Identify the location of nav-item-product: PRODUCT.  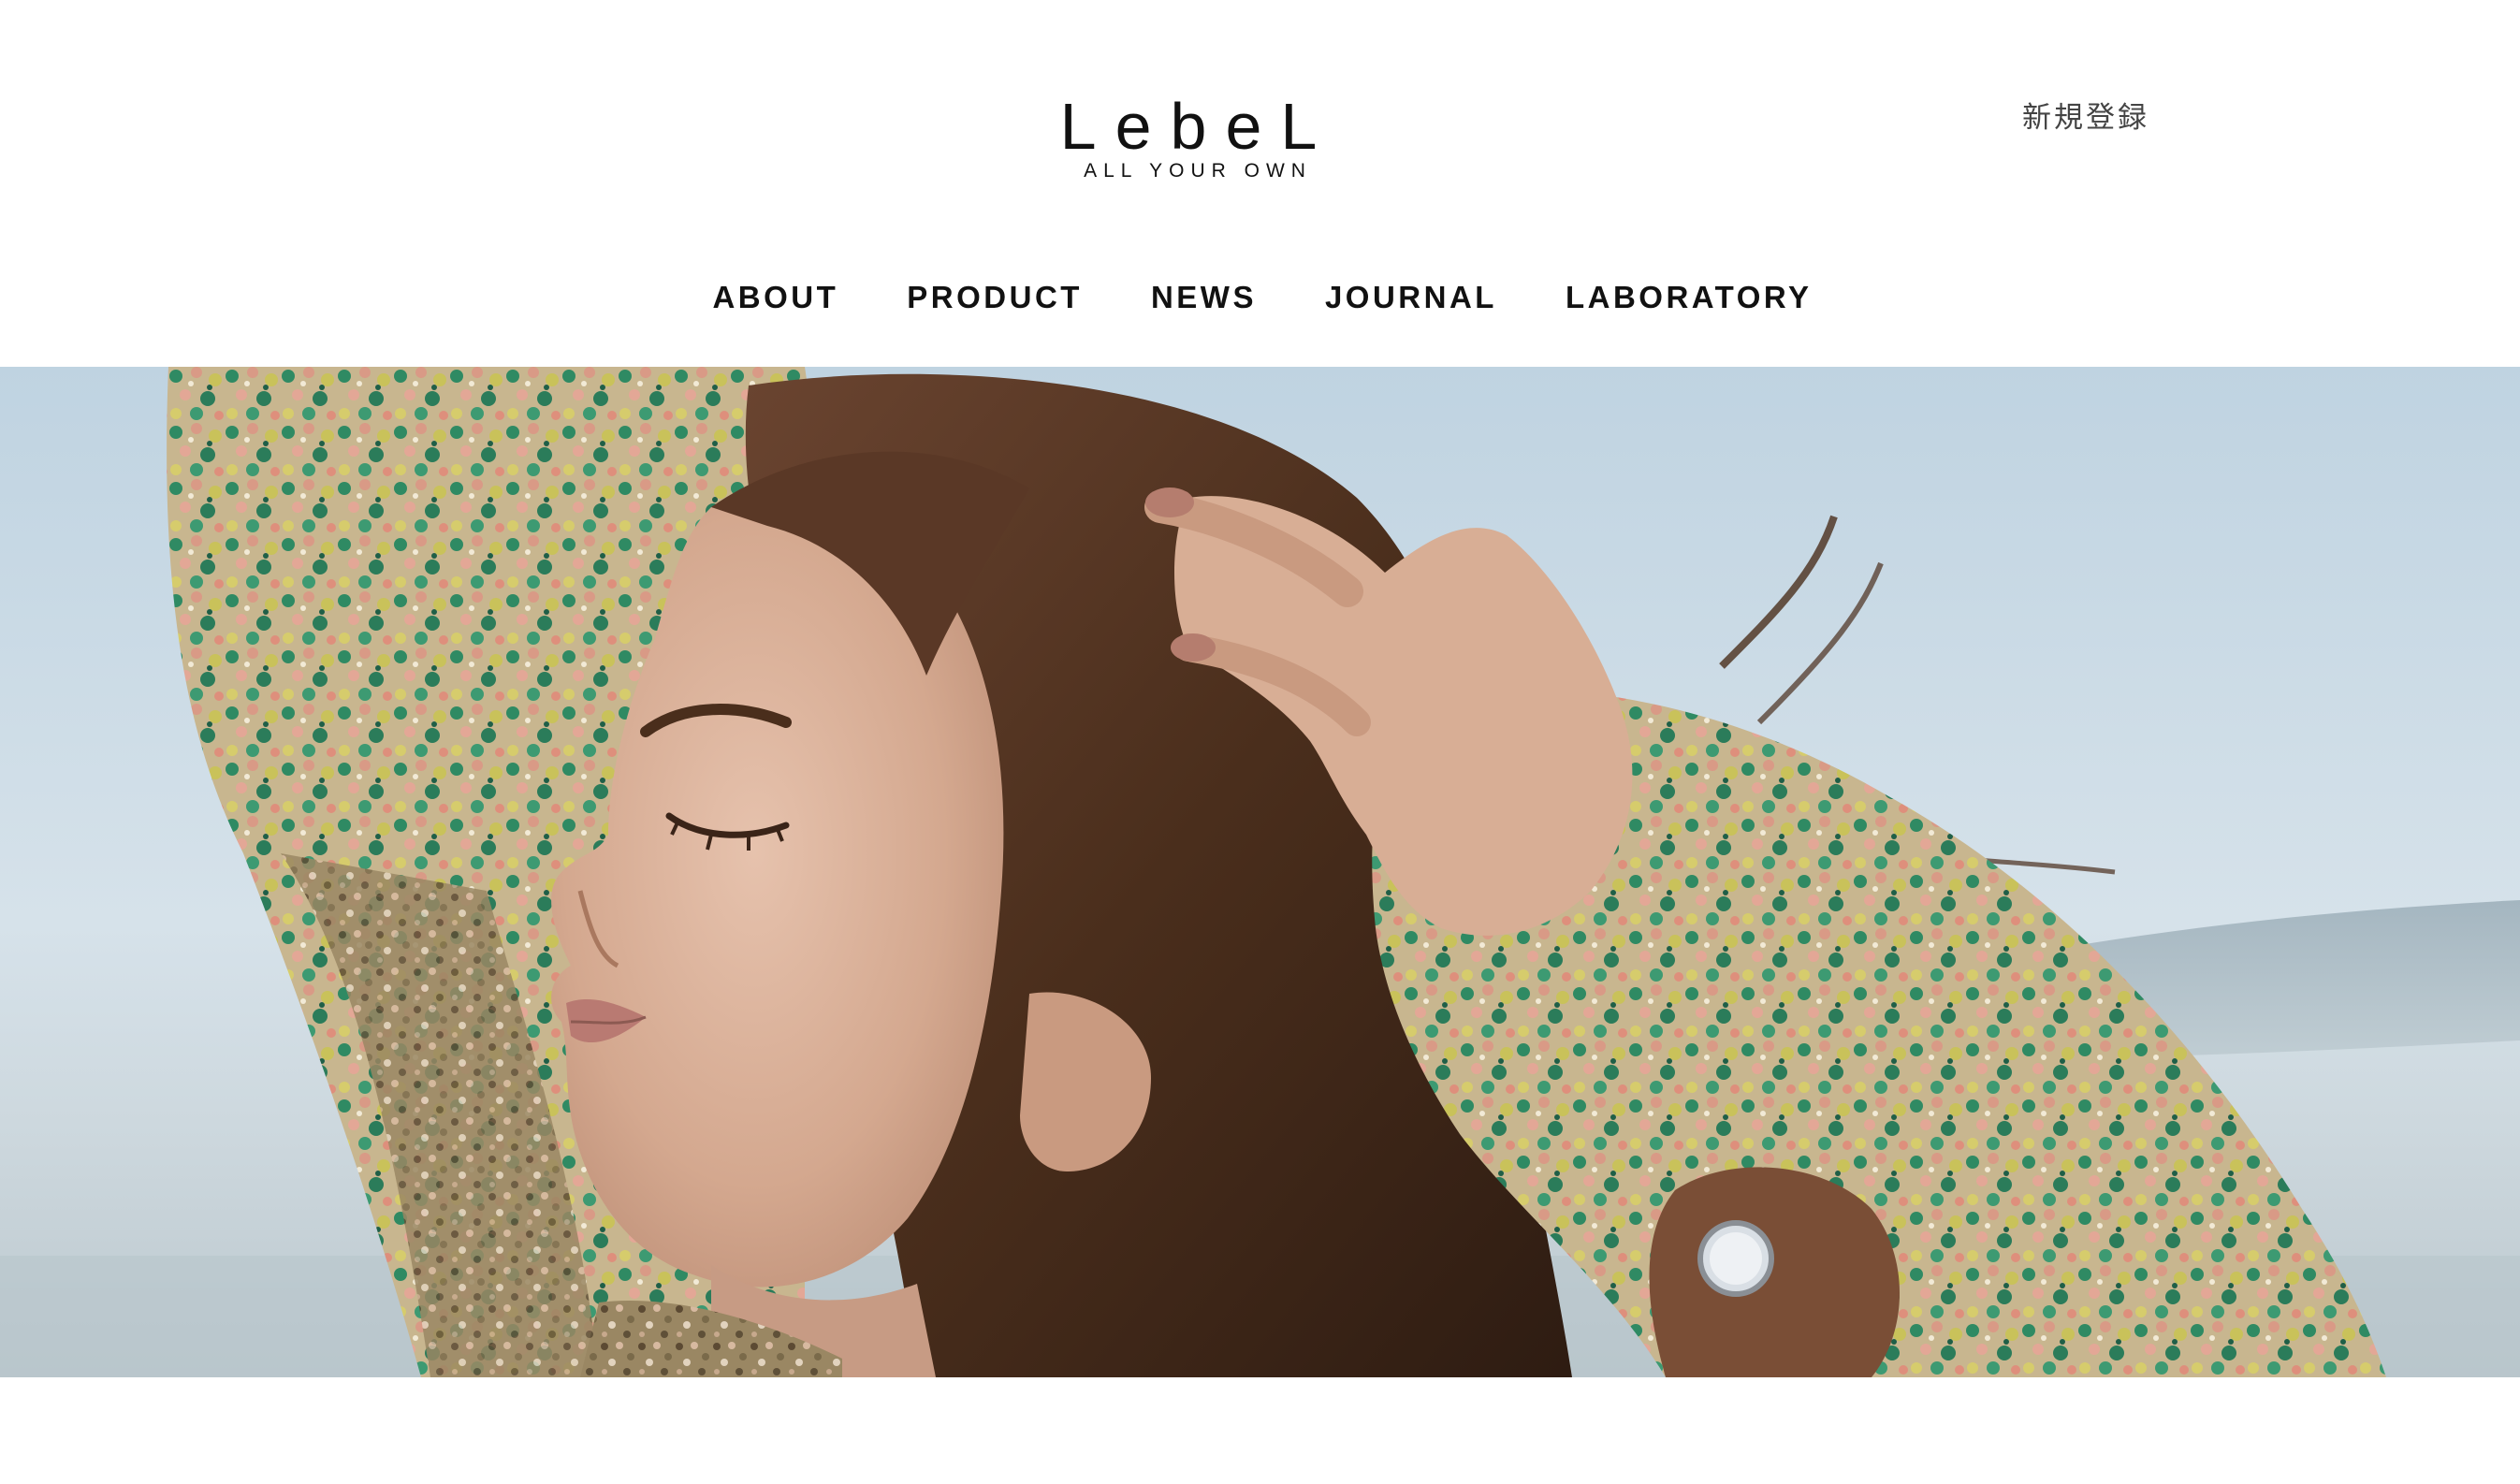
(995, 297).